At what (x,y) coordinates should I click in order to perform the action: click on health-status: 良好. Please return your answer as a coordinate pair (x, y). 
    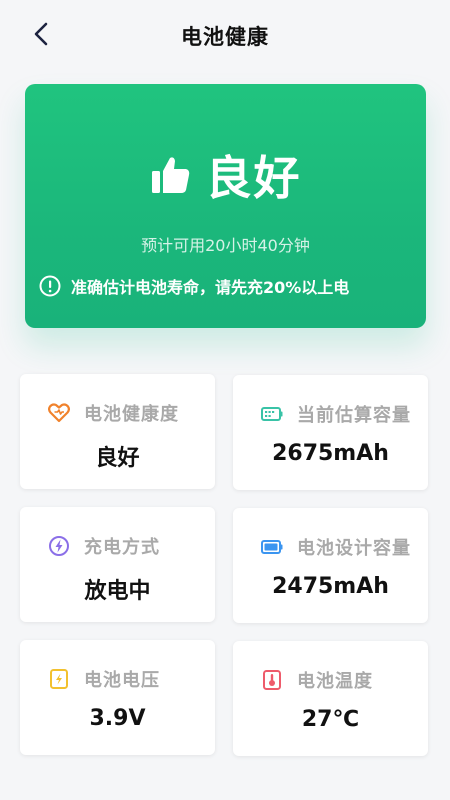
    Looking at the image, I should click on (253, 178).